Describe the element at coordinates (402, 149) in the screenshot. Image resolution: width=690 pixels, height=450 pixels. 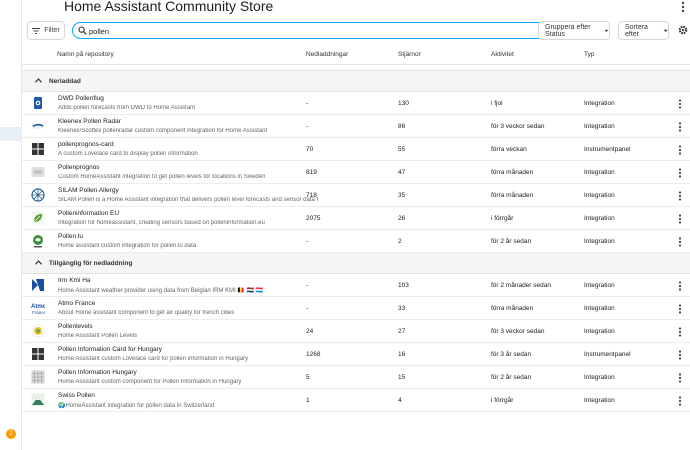
I see `stars-cell: 55` at that location.